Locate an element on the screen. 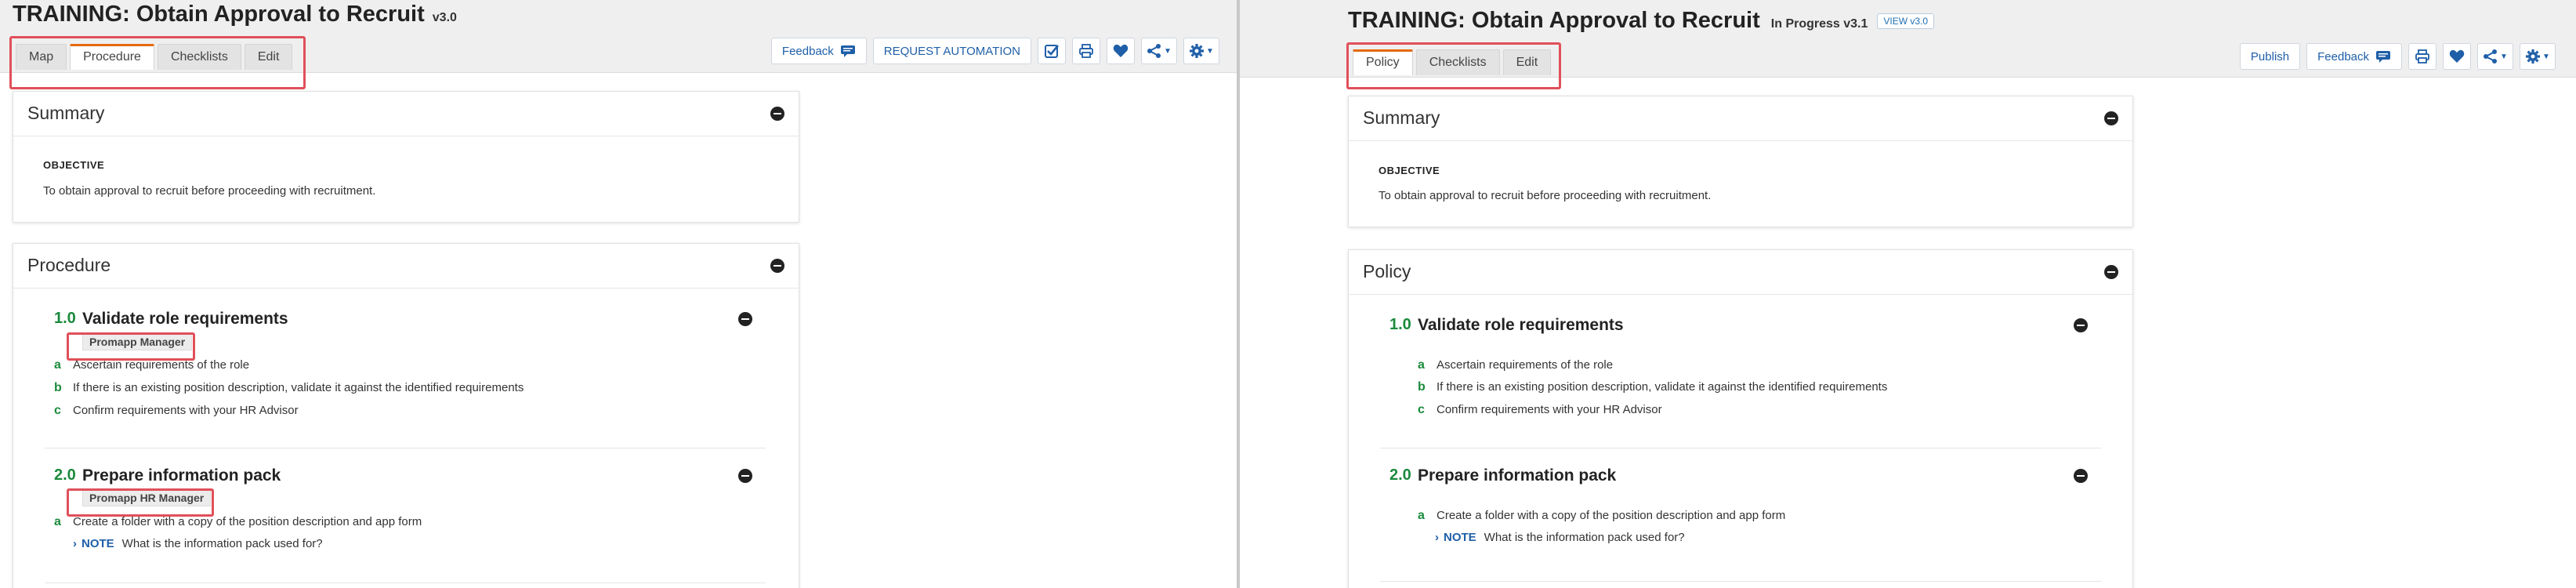 Image resolution: width=2576 pixels, height=588 pixels. tab-bar: Policy Checklists Edit is located at coordinates (1452, 62).